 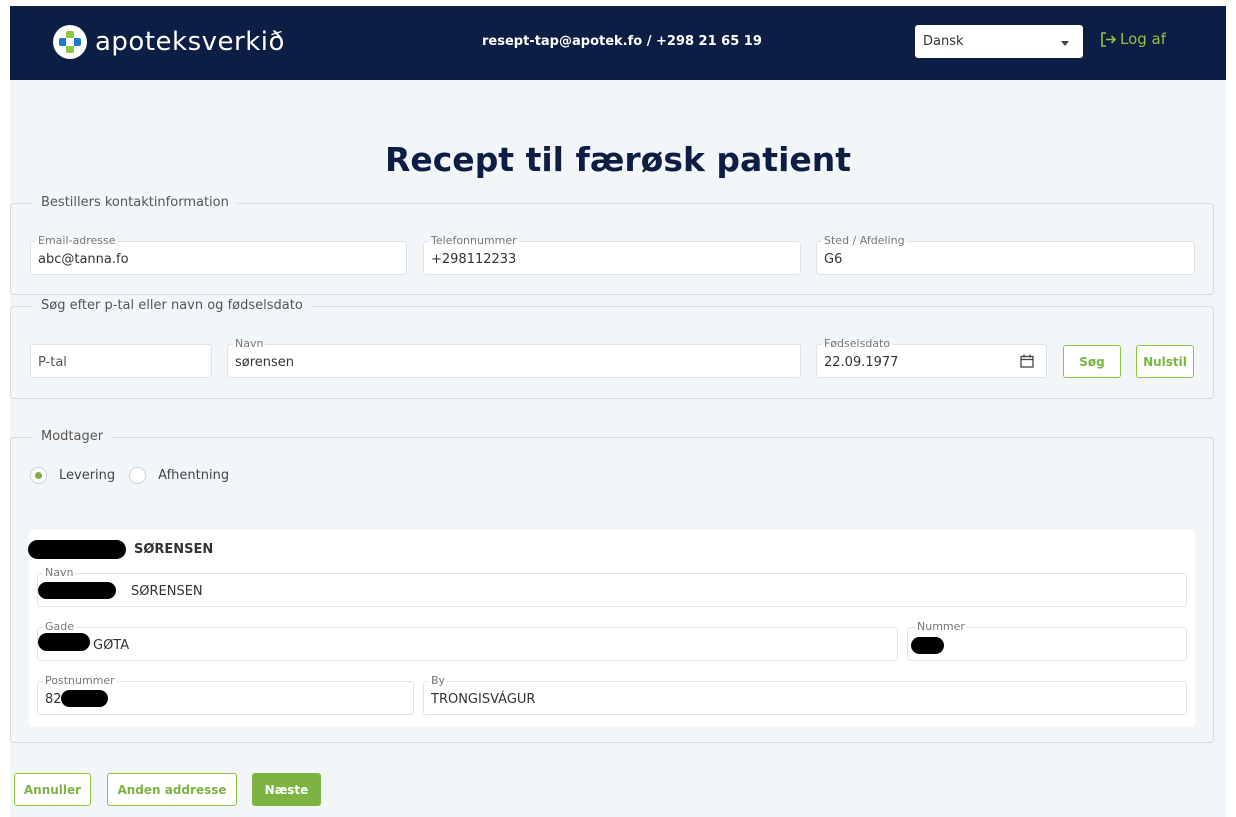 I want to click on dob-label: Fødselsdato, so click(x=857, y=344).